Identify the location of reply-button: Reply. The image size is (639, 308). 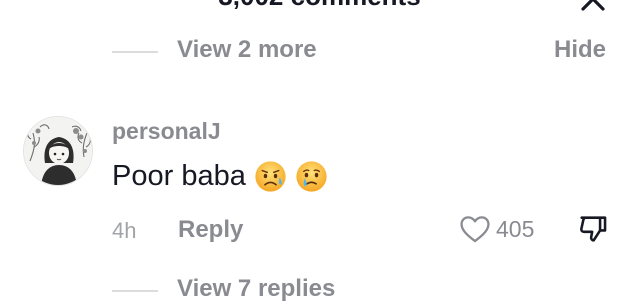
(210, 230).